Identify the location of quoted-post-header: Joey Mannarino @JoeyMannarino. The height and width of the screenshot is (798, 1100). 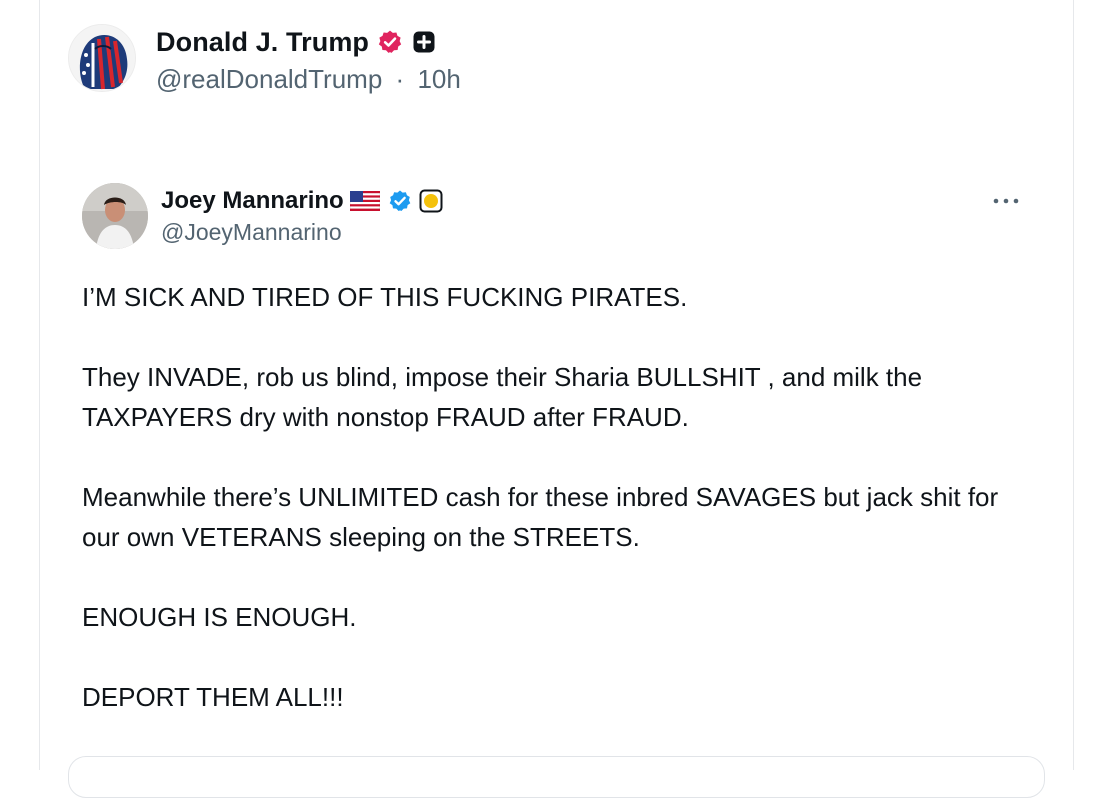
(262, 216).